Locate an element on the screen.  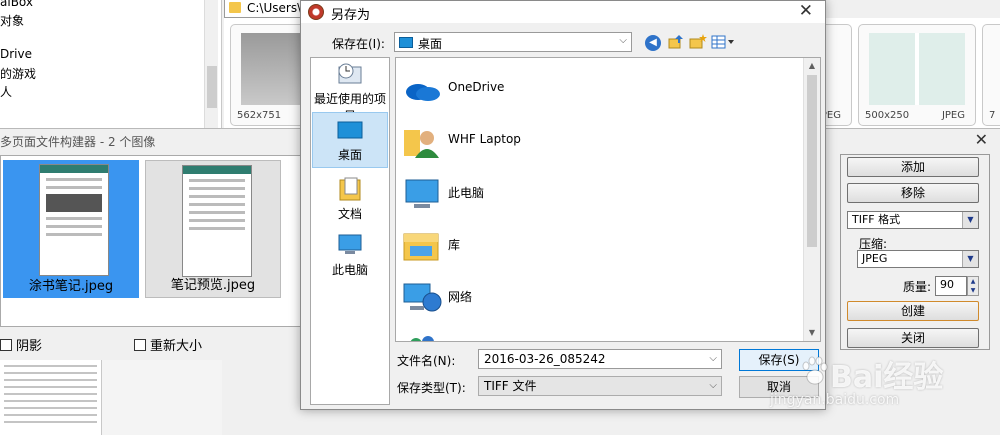
page-tile-selected: 涂书笔记.jpeg is located at coordinates (71, 229).